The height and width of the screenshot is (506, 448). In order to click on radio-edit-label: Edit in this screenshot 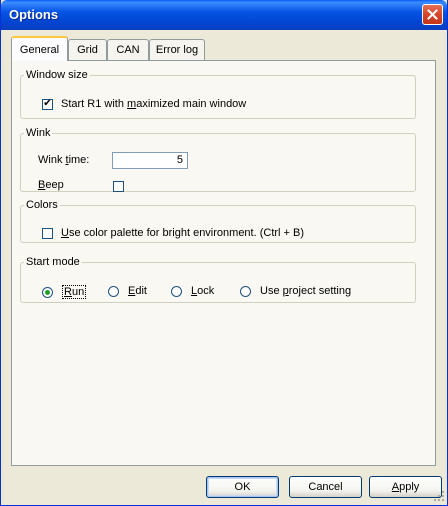, I will do `click(137, 291)`.